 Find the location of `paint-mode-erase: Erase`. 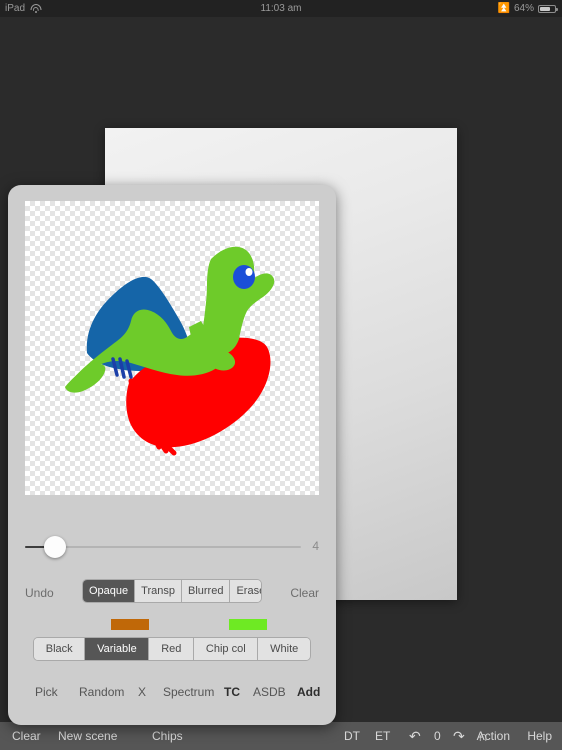

paint-mode-erase: Erase is located at coordinates (245, 591).